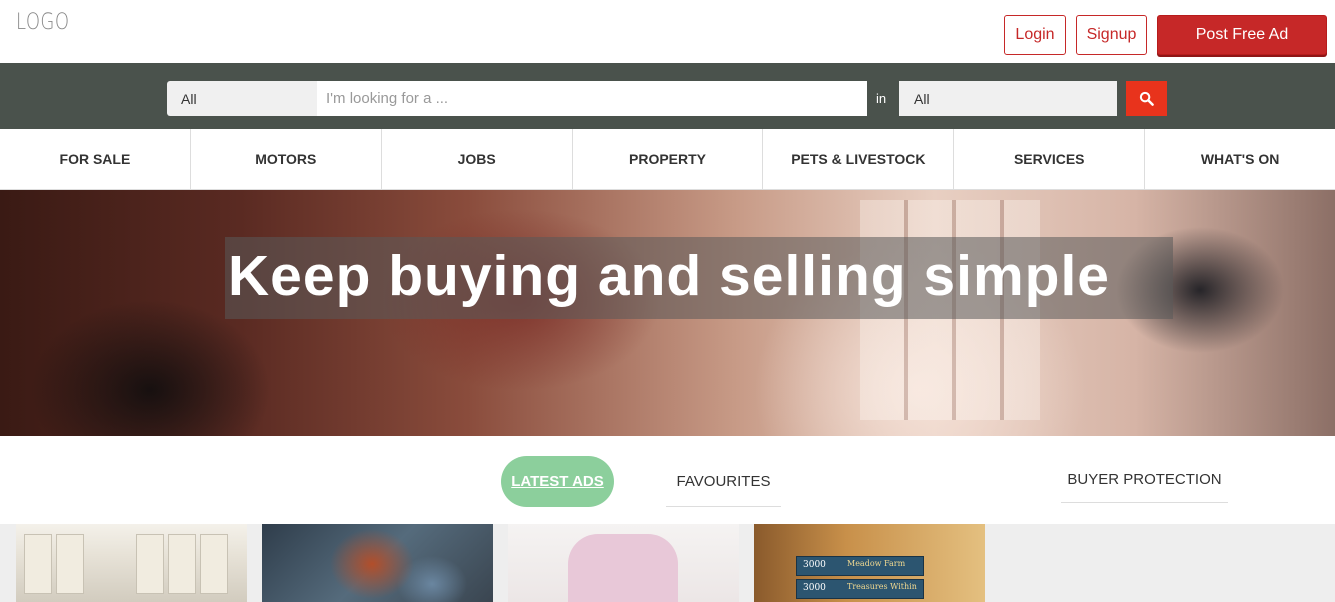  I want to click on listing-image: 3000 Treasures Within, so click(860, 589).